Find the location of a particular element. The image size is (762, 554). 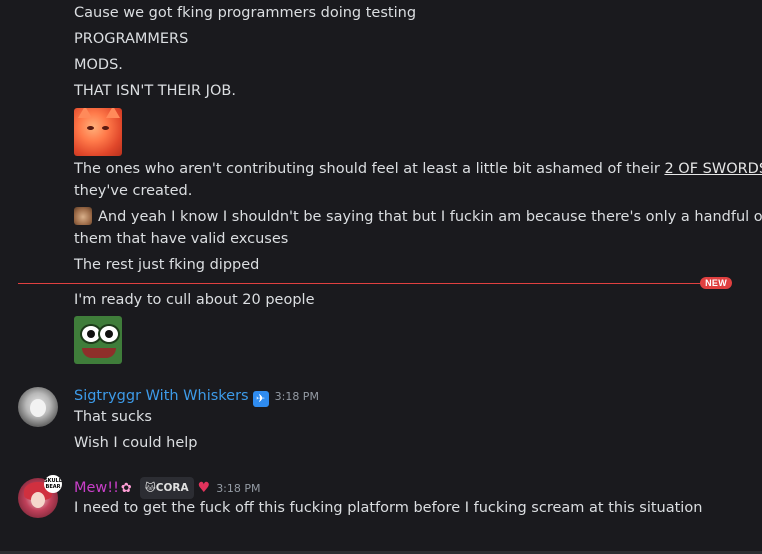

message-header: Sigtryggr With Whiskers ✈ 3:18 PM is located at coordinates (196, 396).